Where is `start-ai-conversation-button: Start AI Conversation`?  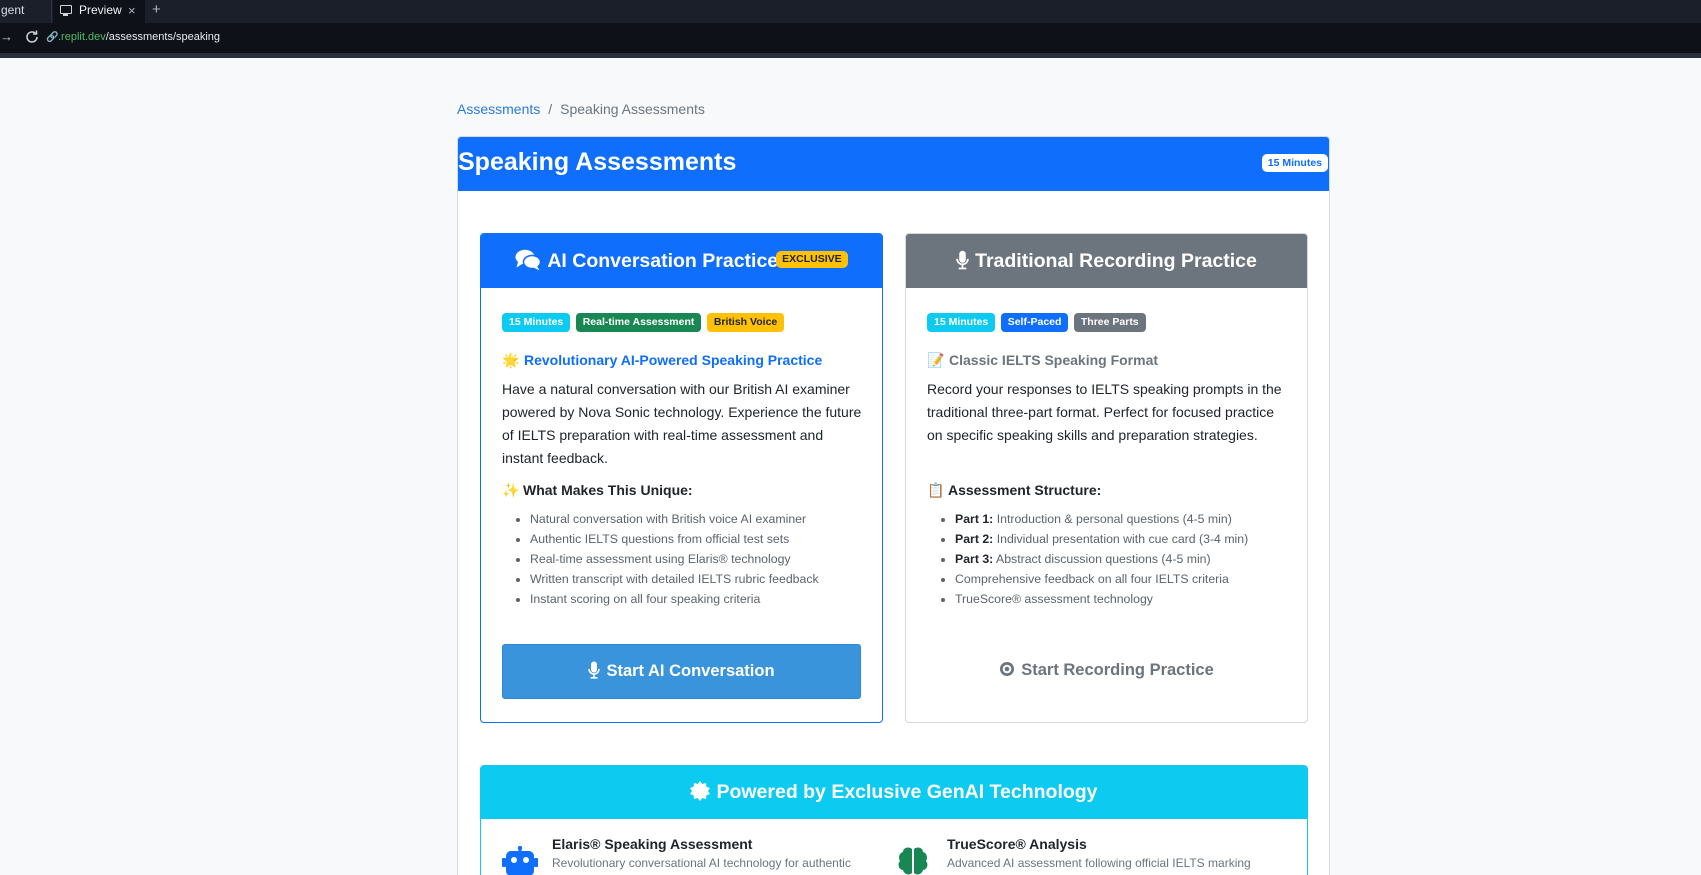
start-ai-conversation-button: Start AI Conversation is located at coordinates (681, 671).